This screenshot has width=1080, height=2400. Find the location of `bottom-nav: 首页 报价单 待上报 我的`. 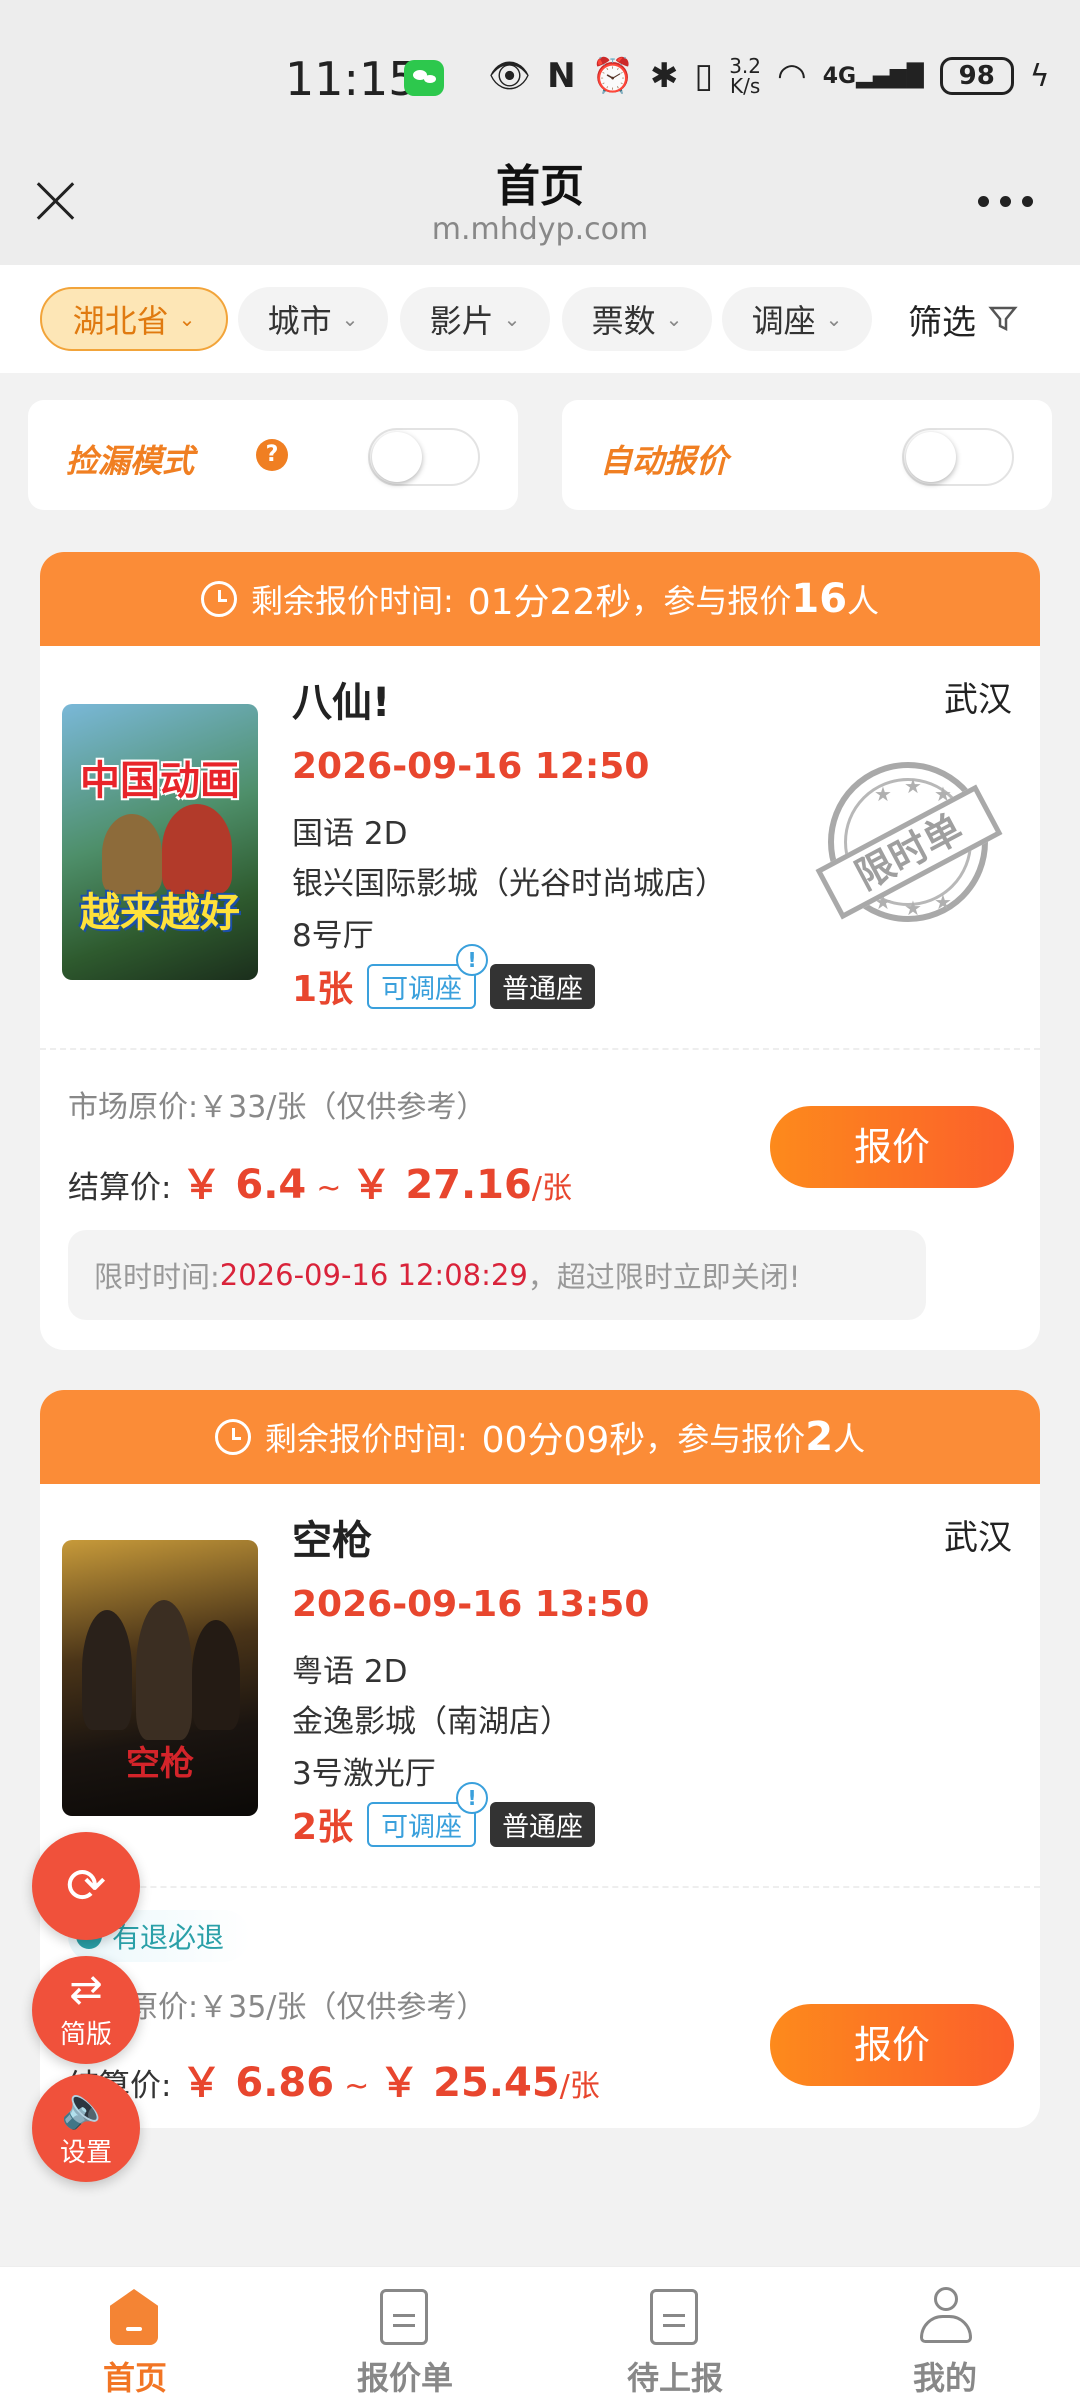

bottom-nav: 首页 报价单 待上报 我的 is located at coordinates (540, 2333).